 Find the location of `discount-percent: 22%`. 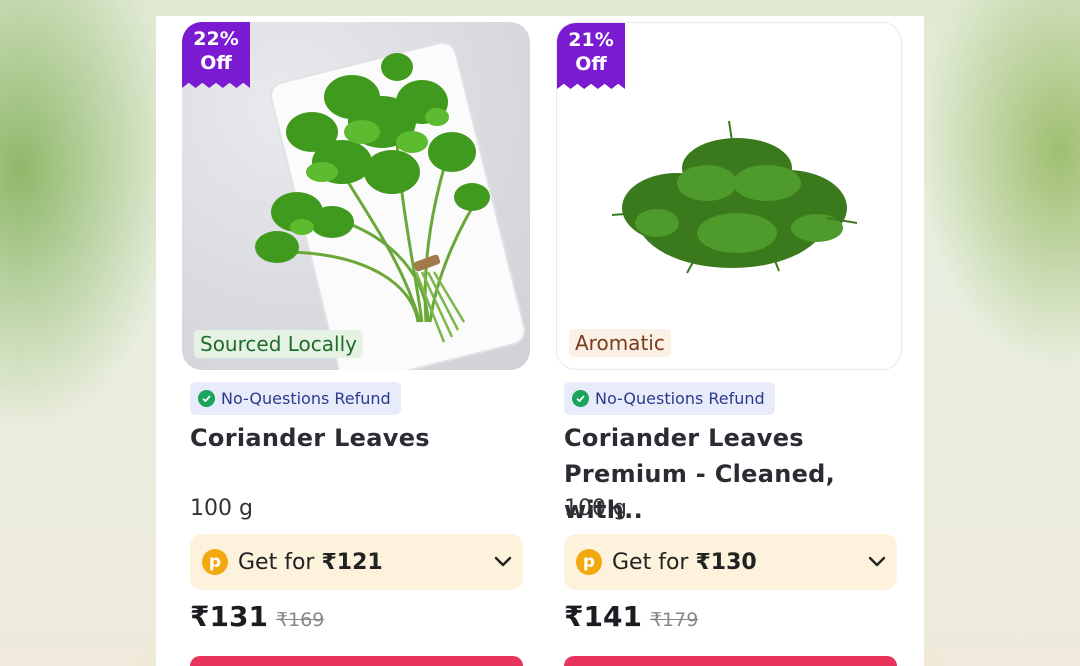

discount-percent: 22% is located at coordinates (216, 39).